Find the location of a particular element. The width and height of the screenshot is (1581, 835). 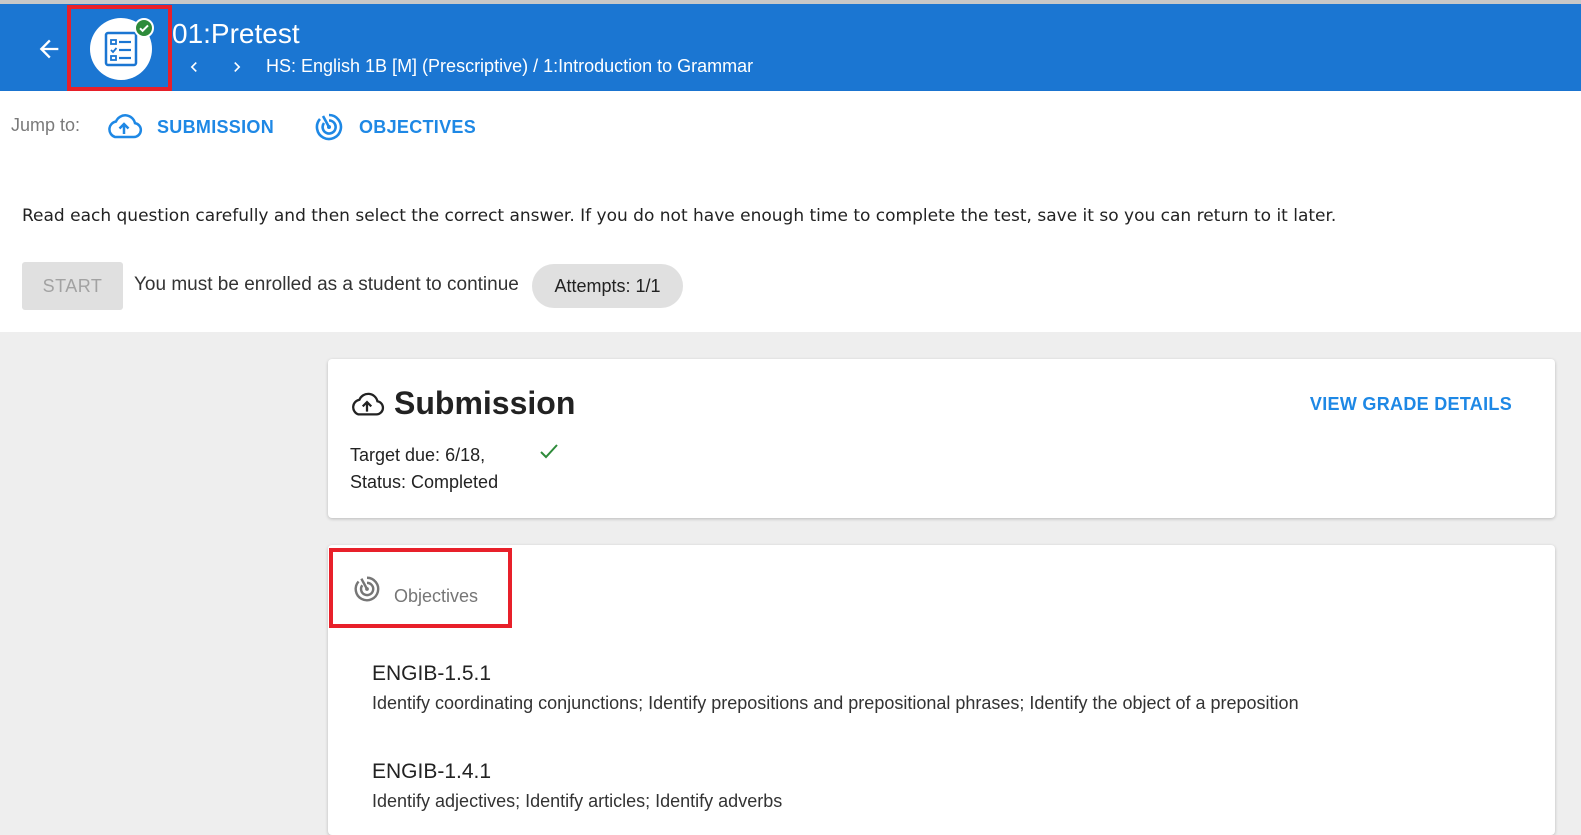

target-due-text: Target due: 6/18, is located at coordinates (418, 455).